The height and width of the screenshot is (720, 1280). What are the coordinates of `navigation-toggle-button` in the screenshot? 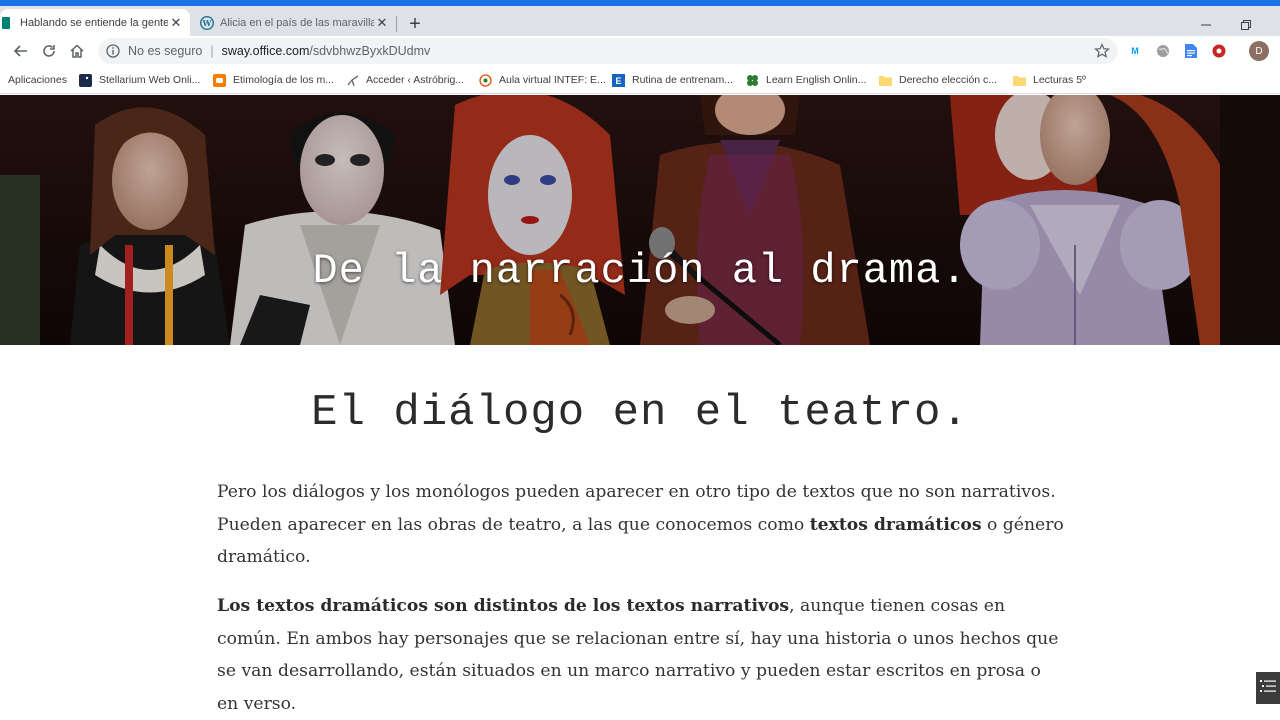 It's located at (1268, 688).